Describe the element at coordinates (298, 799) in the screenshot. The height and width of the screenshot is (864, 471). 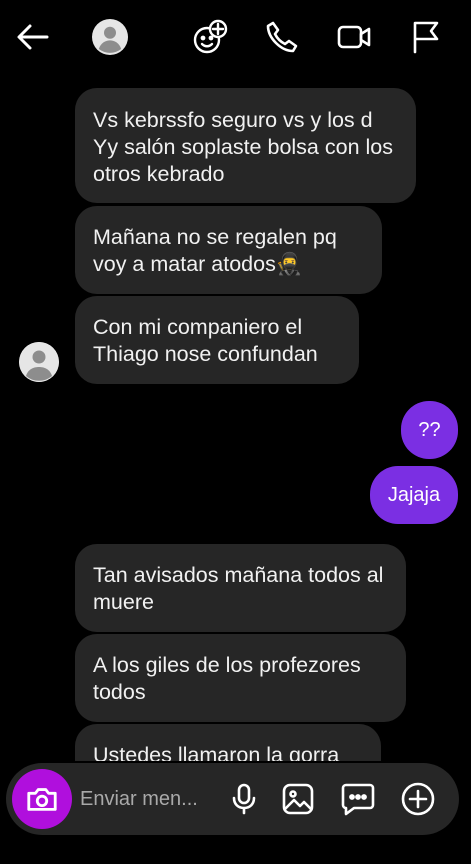
I see `gallery-icon` at that location.